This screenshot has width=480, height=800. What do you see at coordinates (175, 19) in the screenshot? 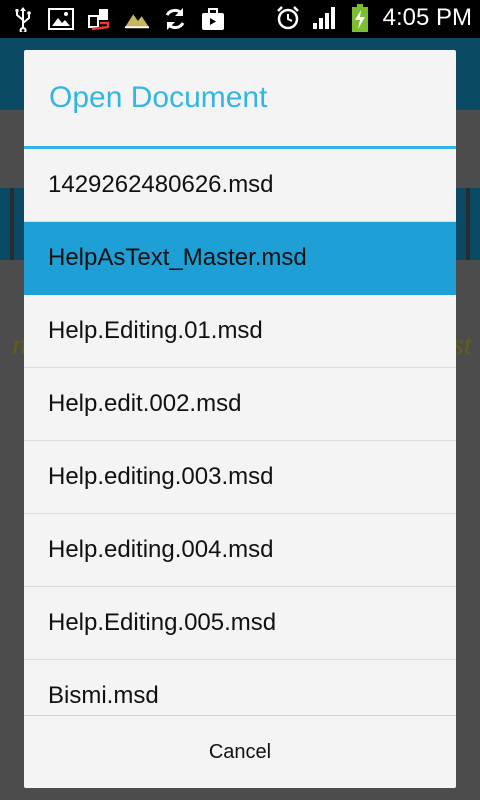
I see `sync-icon` at bounding box center [175, 19].